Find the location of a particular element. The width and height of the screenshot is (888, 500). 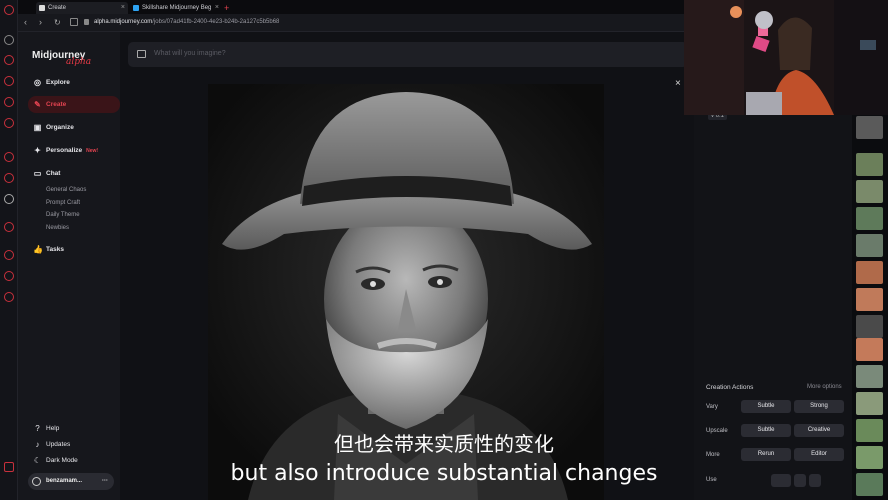

nav-label: Chat is located at coordinates (53, 173).